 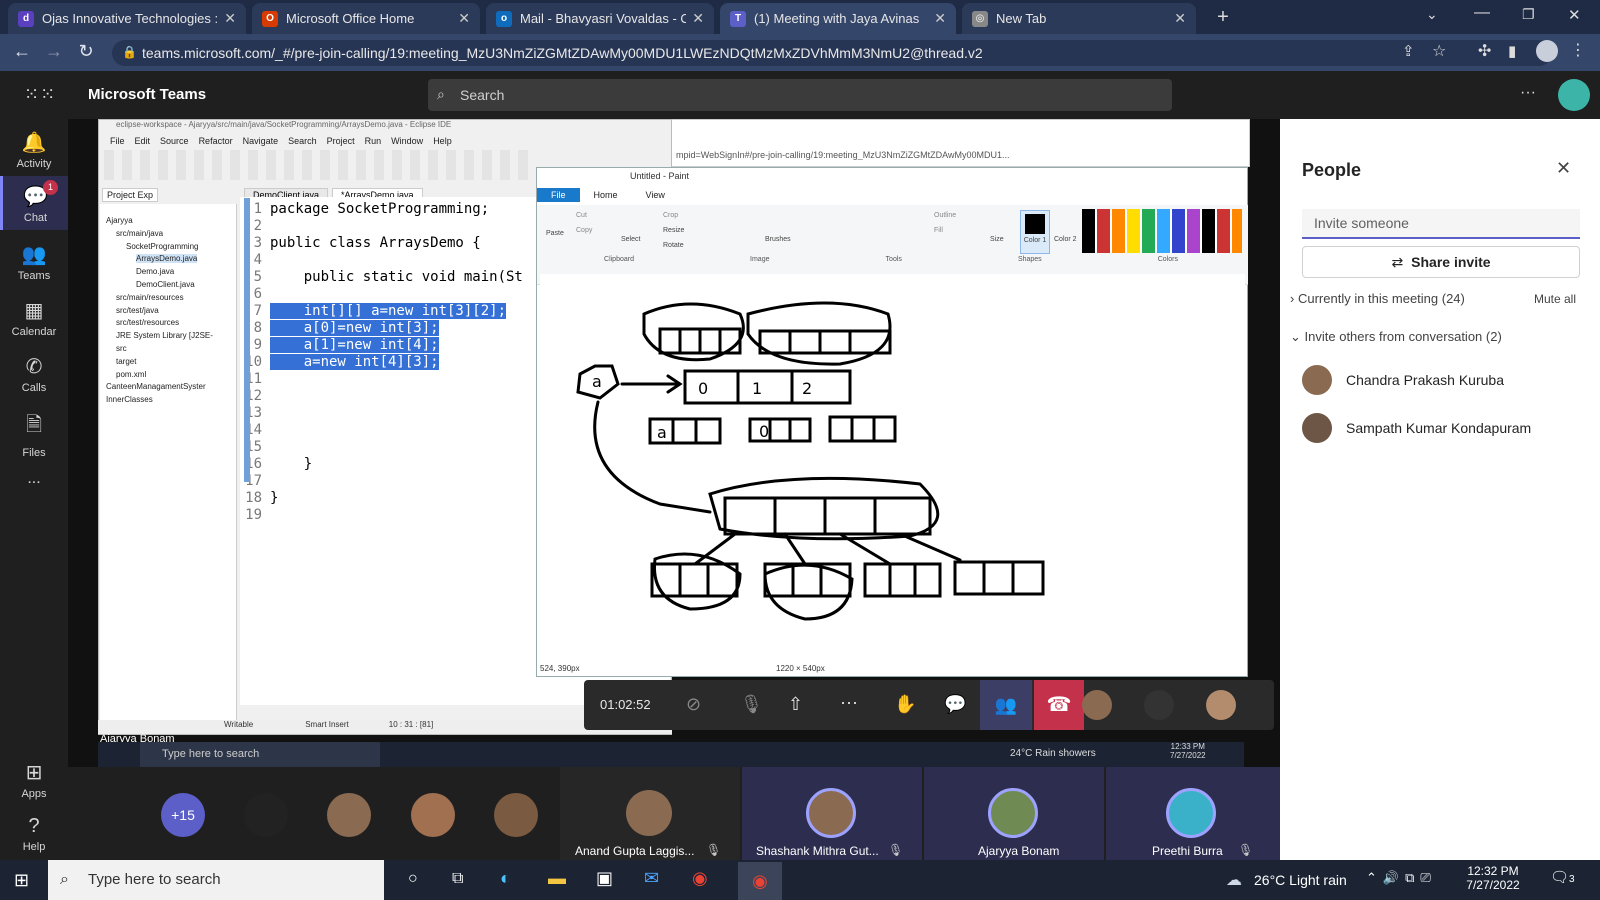 What do you see at coordinates (800, 95) in the screenshot?
I see `search-input: ⌕ Search` at bounding box center [800, 95].